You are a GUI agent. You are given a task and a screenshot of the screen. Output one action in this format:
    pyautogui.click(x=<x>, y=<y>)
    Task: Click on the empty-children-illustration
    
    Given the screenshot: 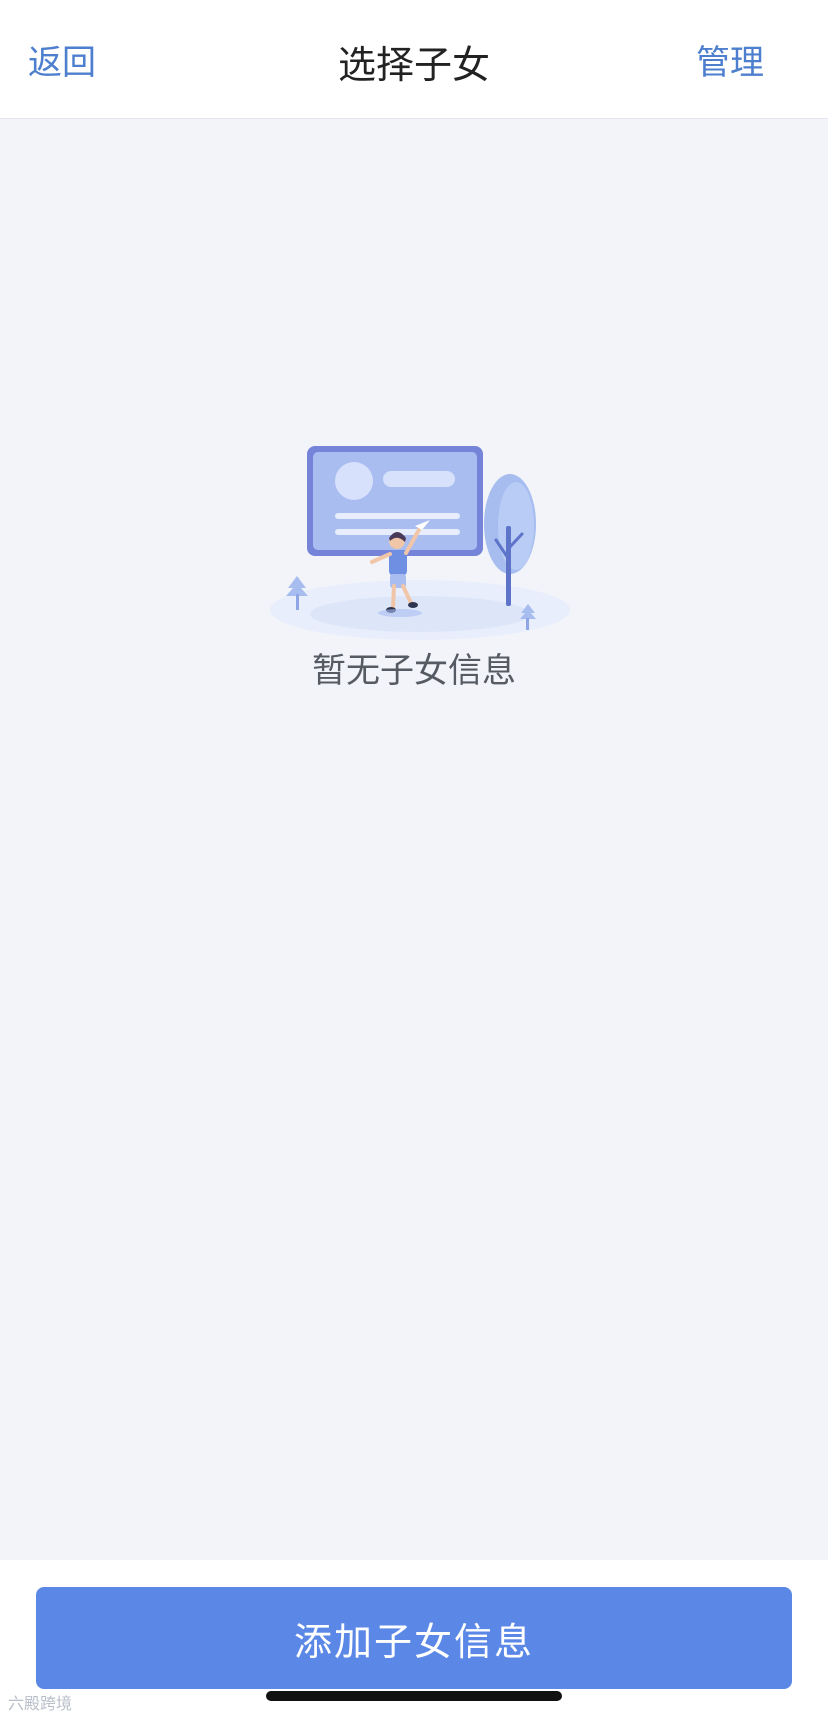 What is the action you would take?
    pyautogui.click(x=415, y=538)
    